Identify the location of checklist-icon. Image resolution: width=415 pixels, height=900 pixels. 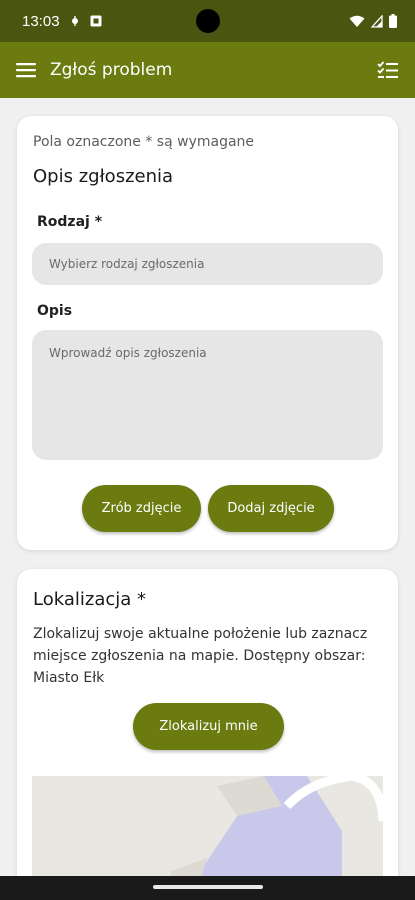
(388, 70).